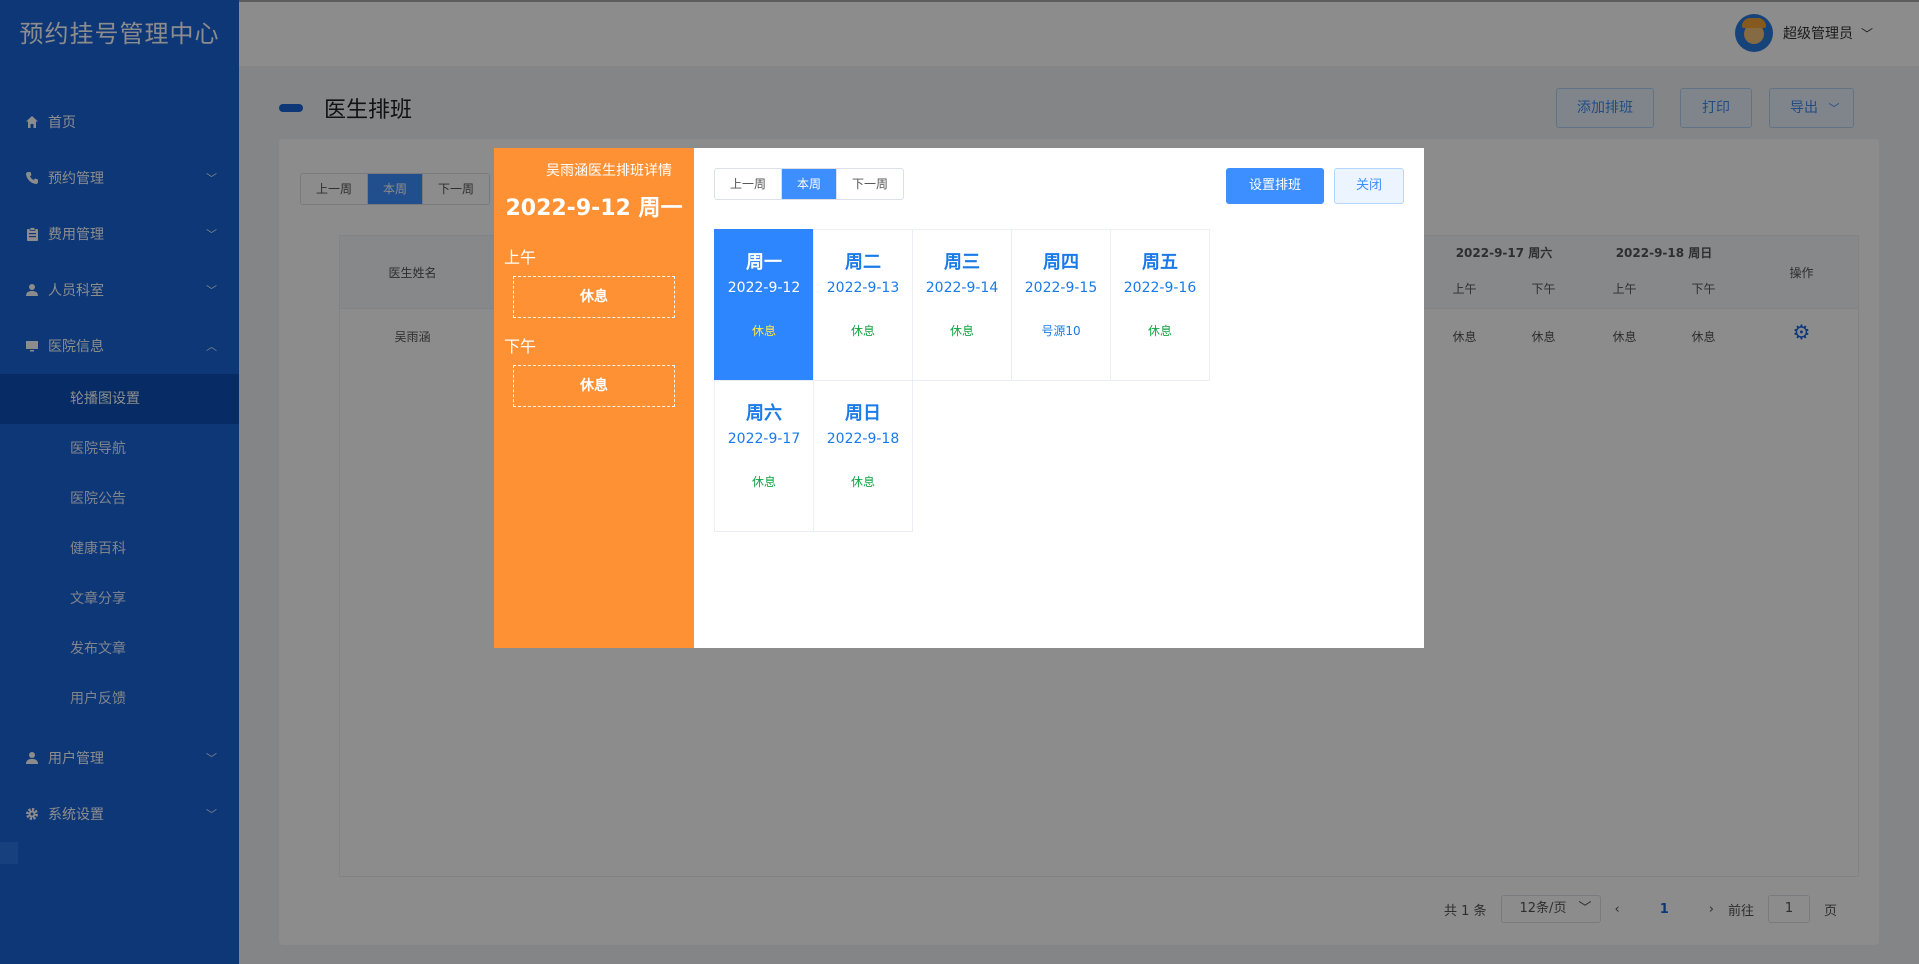 This screenshot has width=1919, height=964. Describe the element at coordinates (520, 257) in the screenshot. I see `am-label: 上午` at that location.